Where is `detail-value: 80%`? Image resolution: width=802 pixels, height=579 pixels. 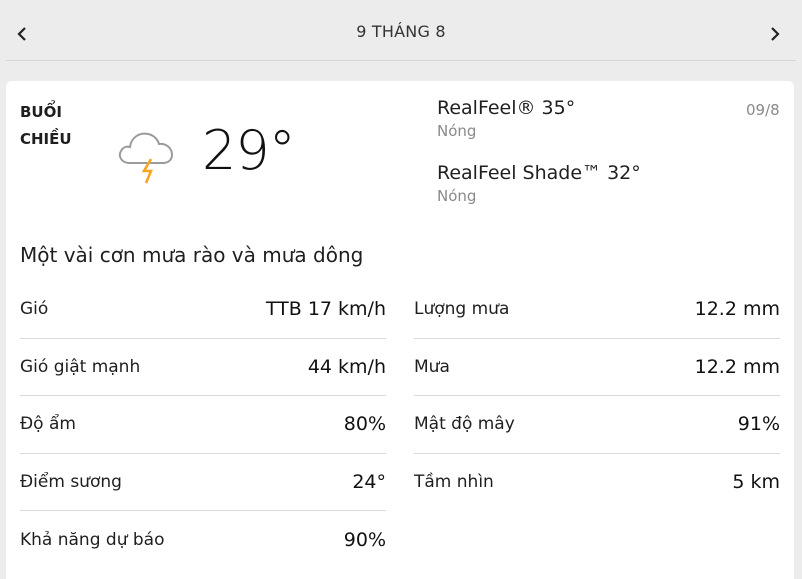
detail-value: 80% is located at coordinates (364, 424).